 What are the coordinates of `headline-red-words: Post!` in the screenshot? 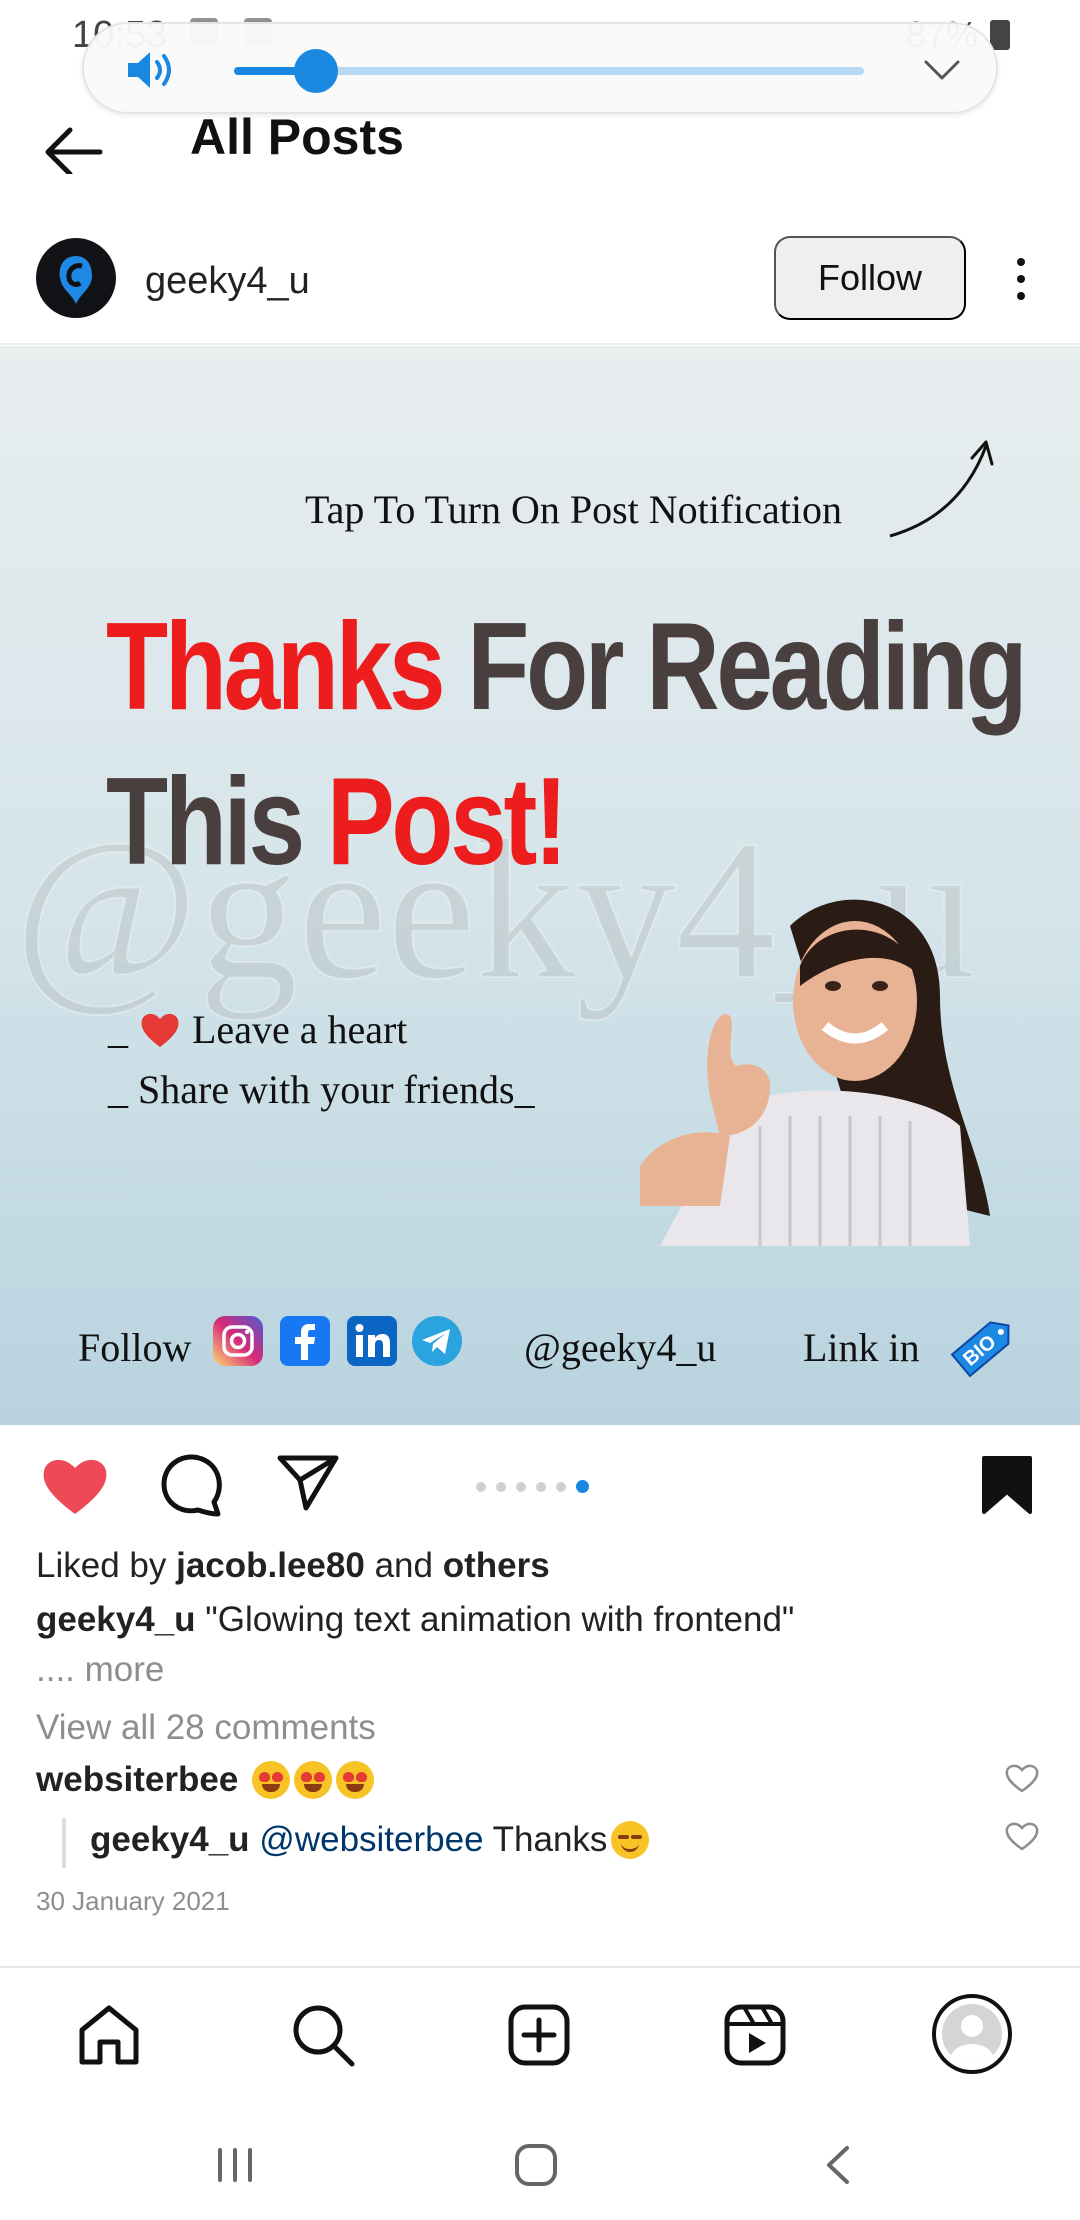 It's located at (447, 822).